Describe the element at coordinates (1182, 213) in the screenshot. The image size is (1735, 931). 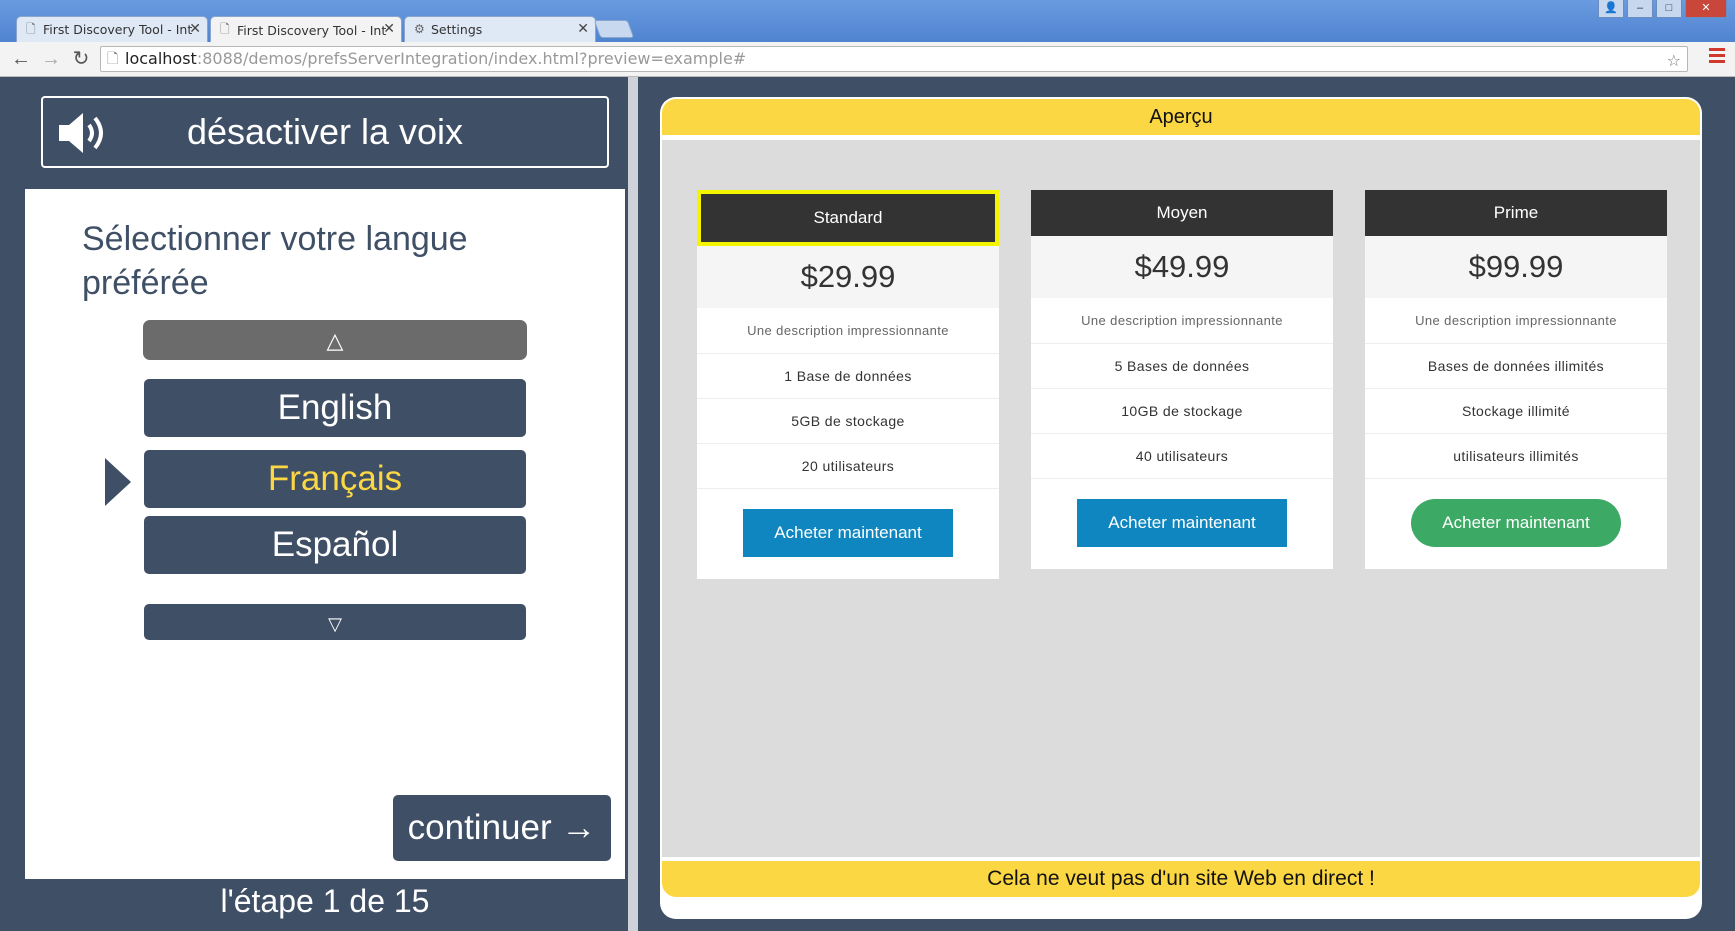
I see `card-title: Moyen` at that location.